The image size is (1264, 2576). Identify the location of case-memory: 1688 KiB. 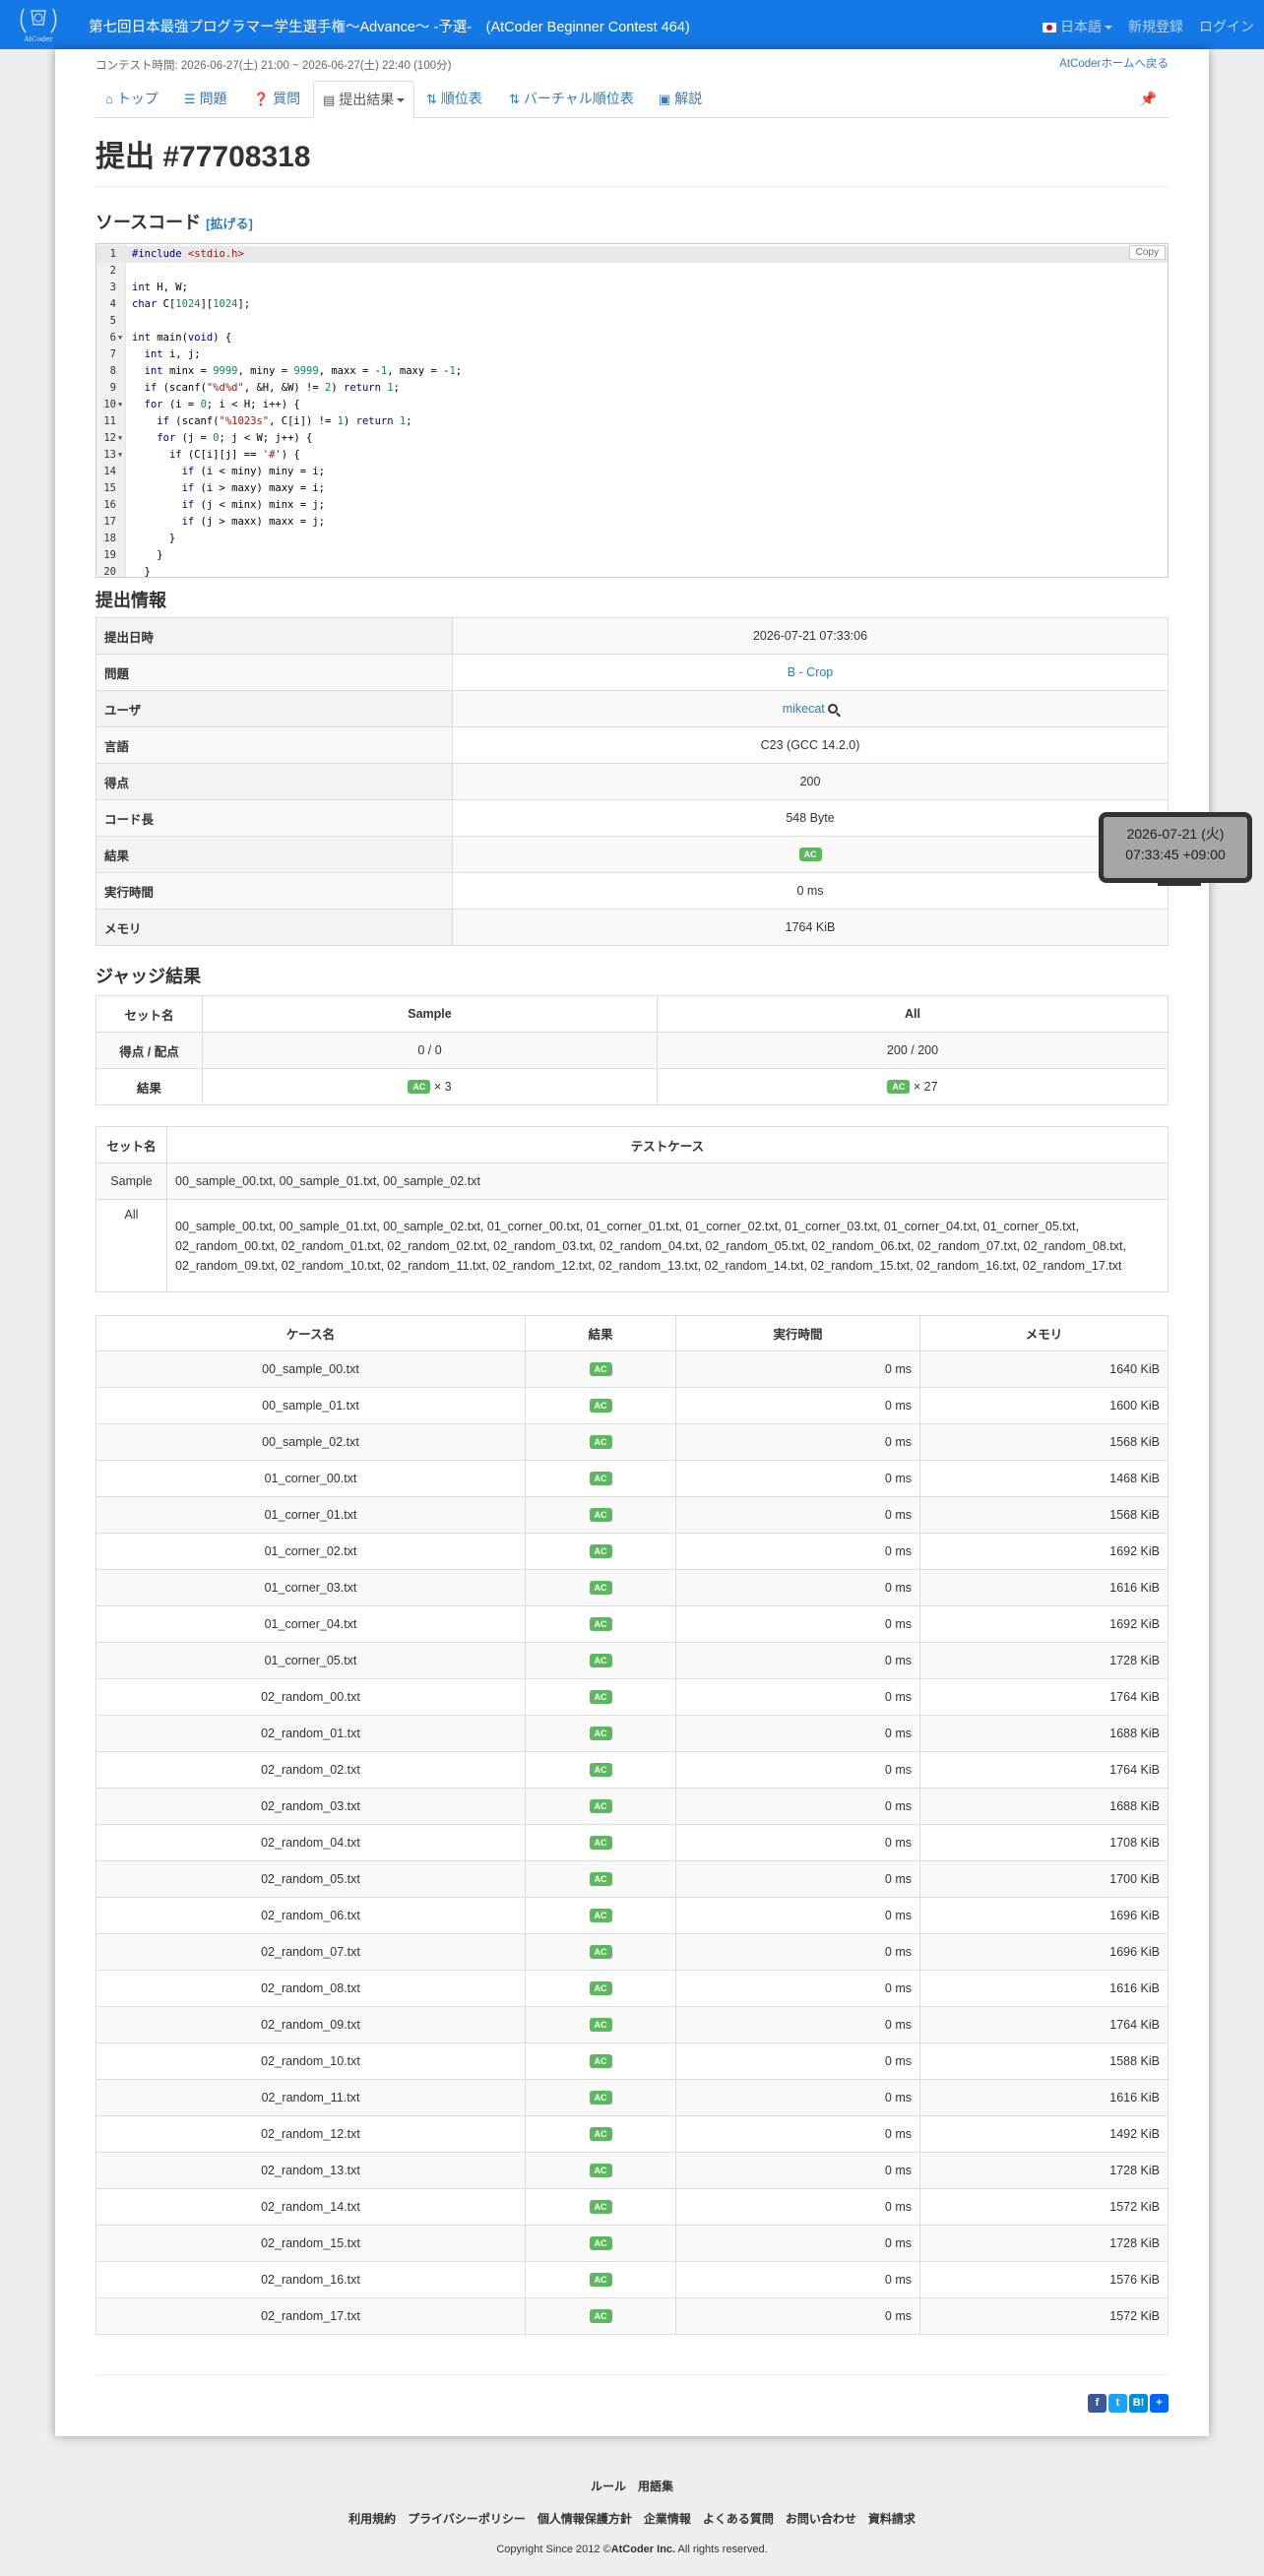
(1044, 1733).